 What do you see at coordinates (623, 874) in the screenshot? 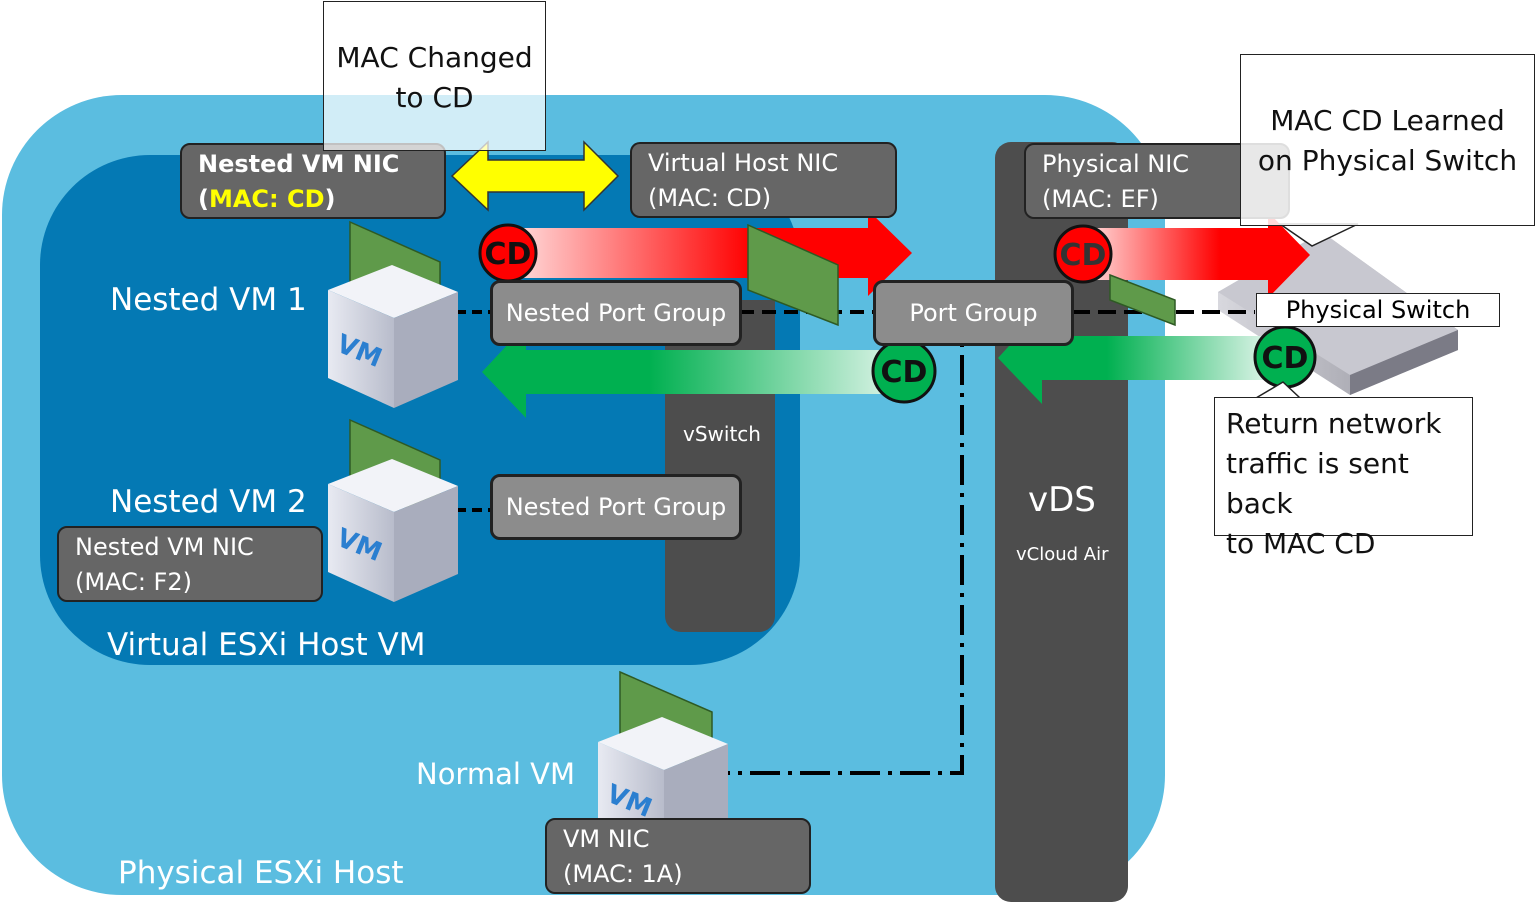
I see `nic-mac: (MAC: 1A)` at bounding box center [623, 874].